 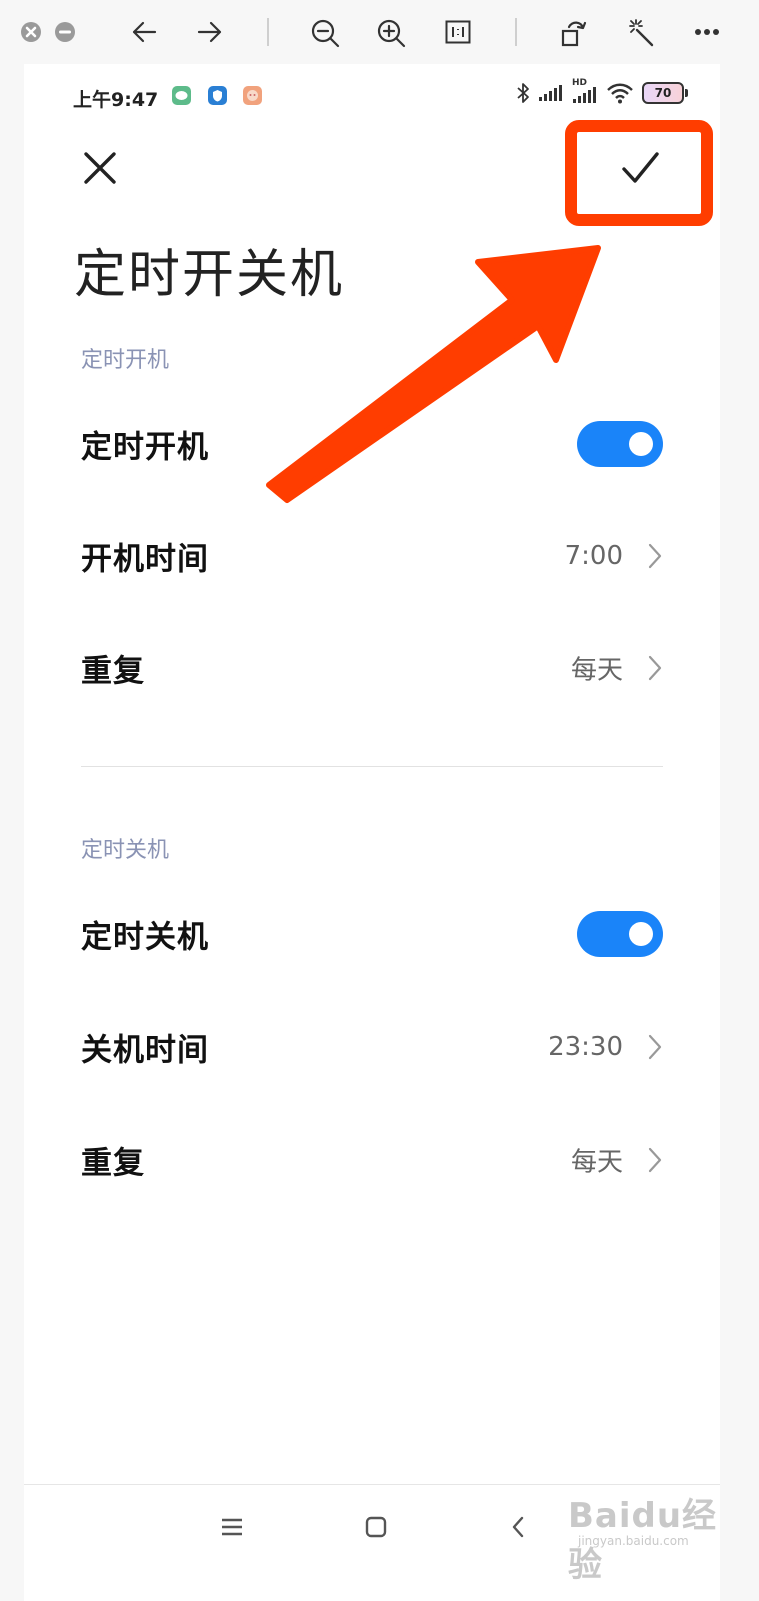 I want to click on menu-icon, so click(x=232, y=1527).